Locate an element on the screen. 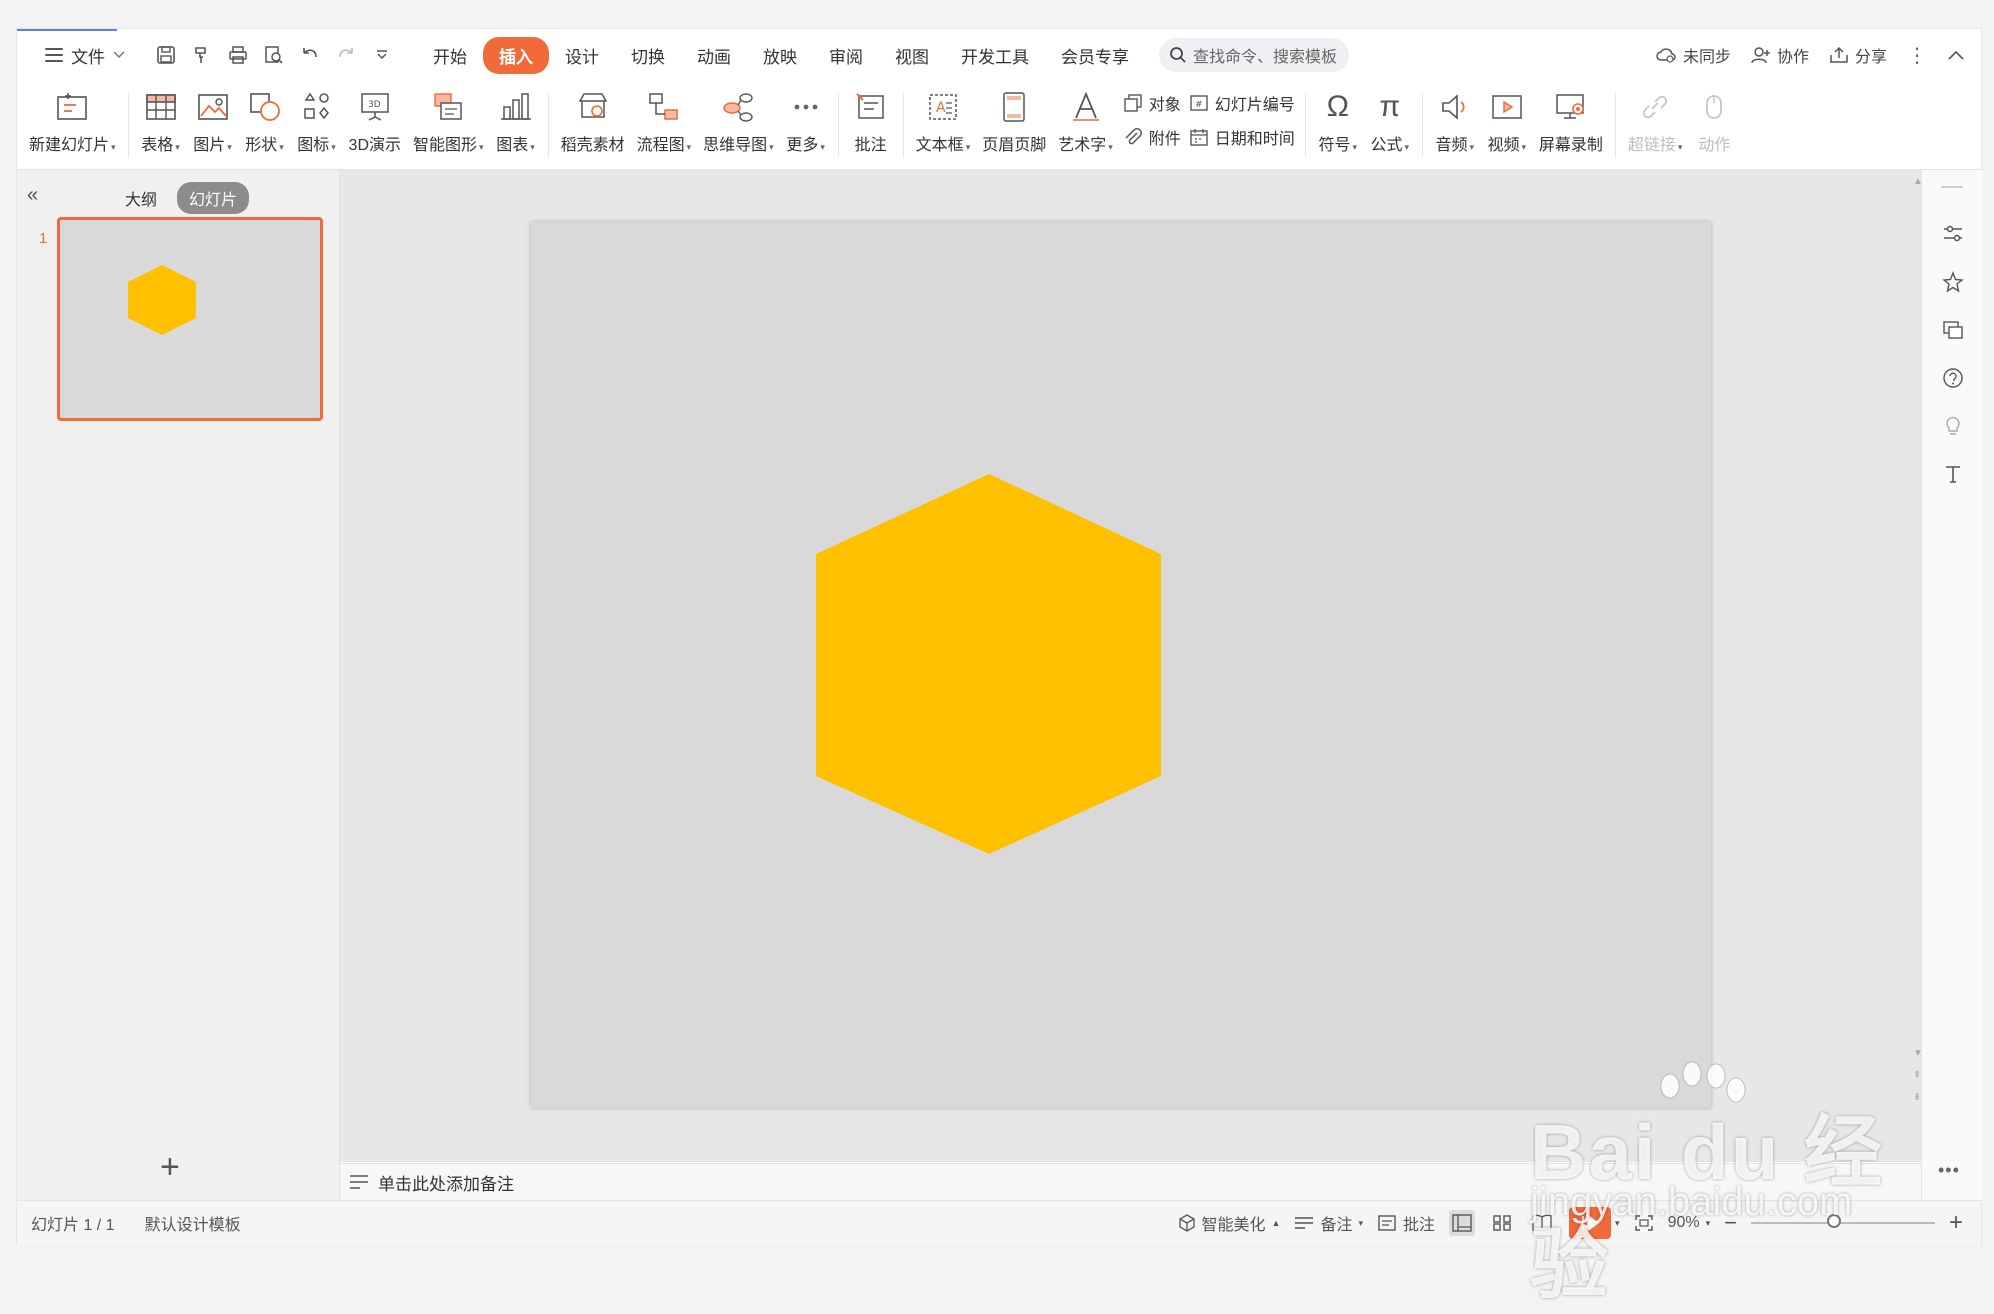 This screenshot has width=1994, height=1314. chart-button: 图表 ▾ is located at coordinates (516, 121).